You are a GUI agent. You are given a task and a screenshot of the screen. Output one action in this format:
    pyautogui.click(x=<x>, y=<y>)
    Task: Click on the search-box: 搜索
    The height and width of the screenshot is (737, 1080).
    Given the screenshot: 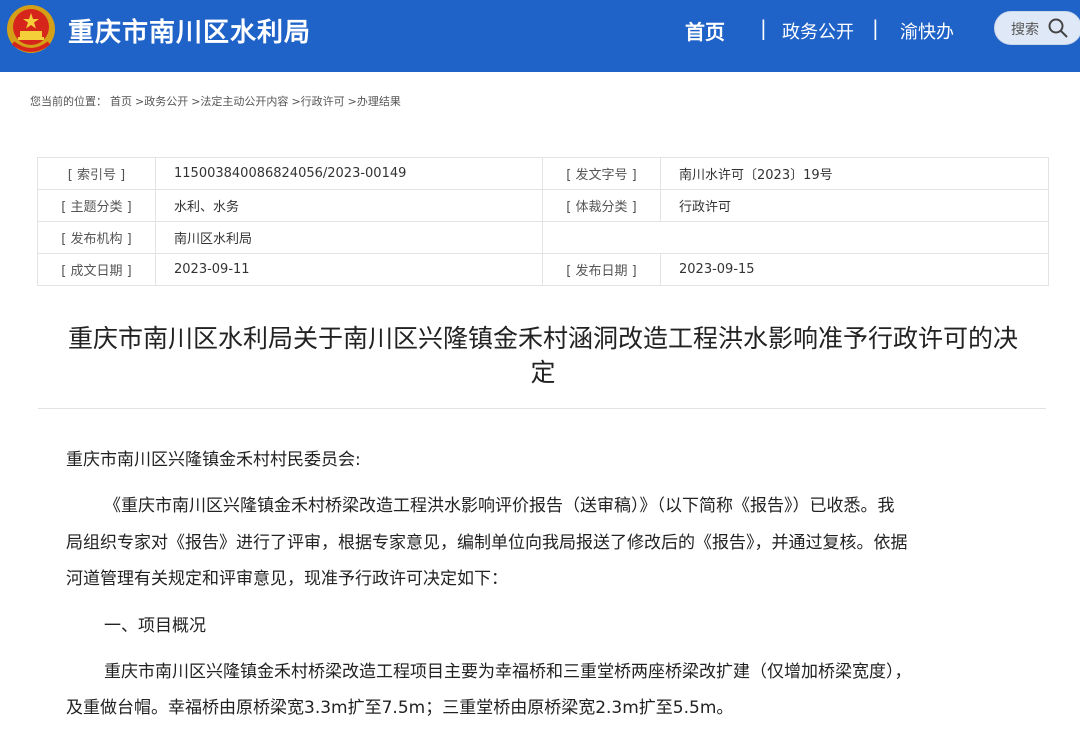 What is the action you would take?
    pyautogui.click(x=1037, y=28)
    